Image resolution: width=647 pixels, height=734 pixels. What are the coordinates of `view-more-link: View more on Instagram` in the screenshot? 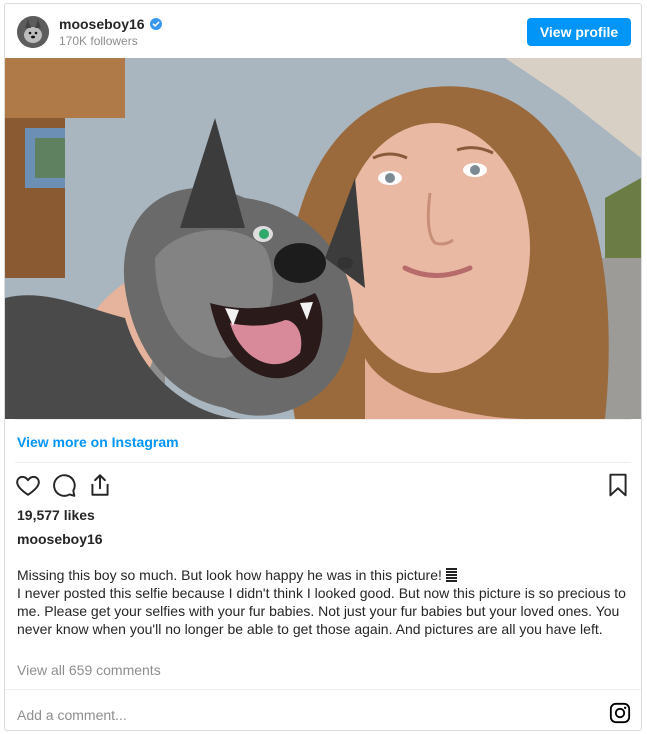 It's located at (98, 442).